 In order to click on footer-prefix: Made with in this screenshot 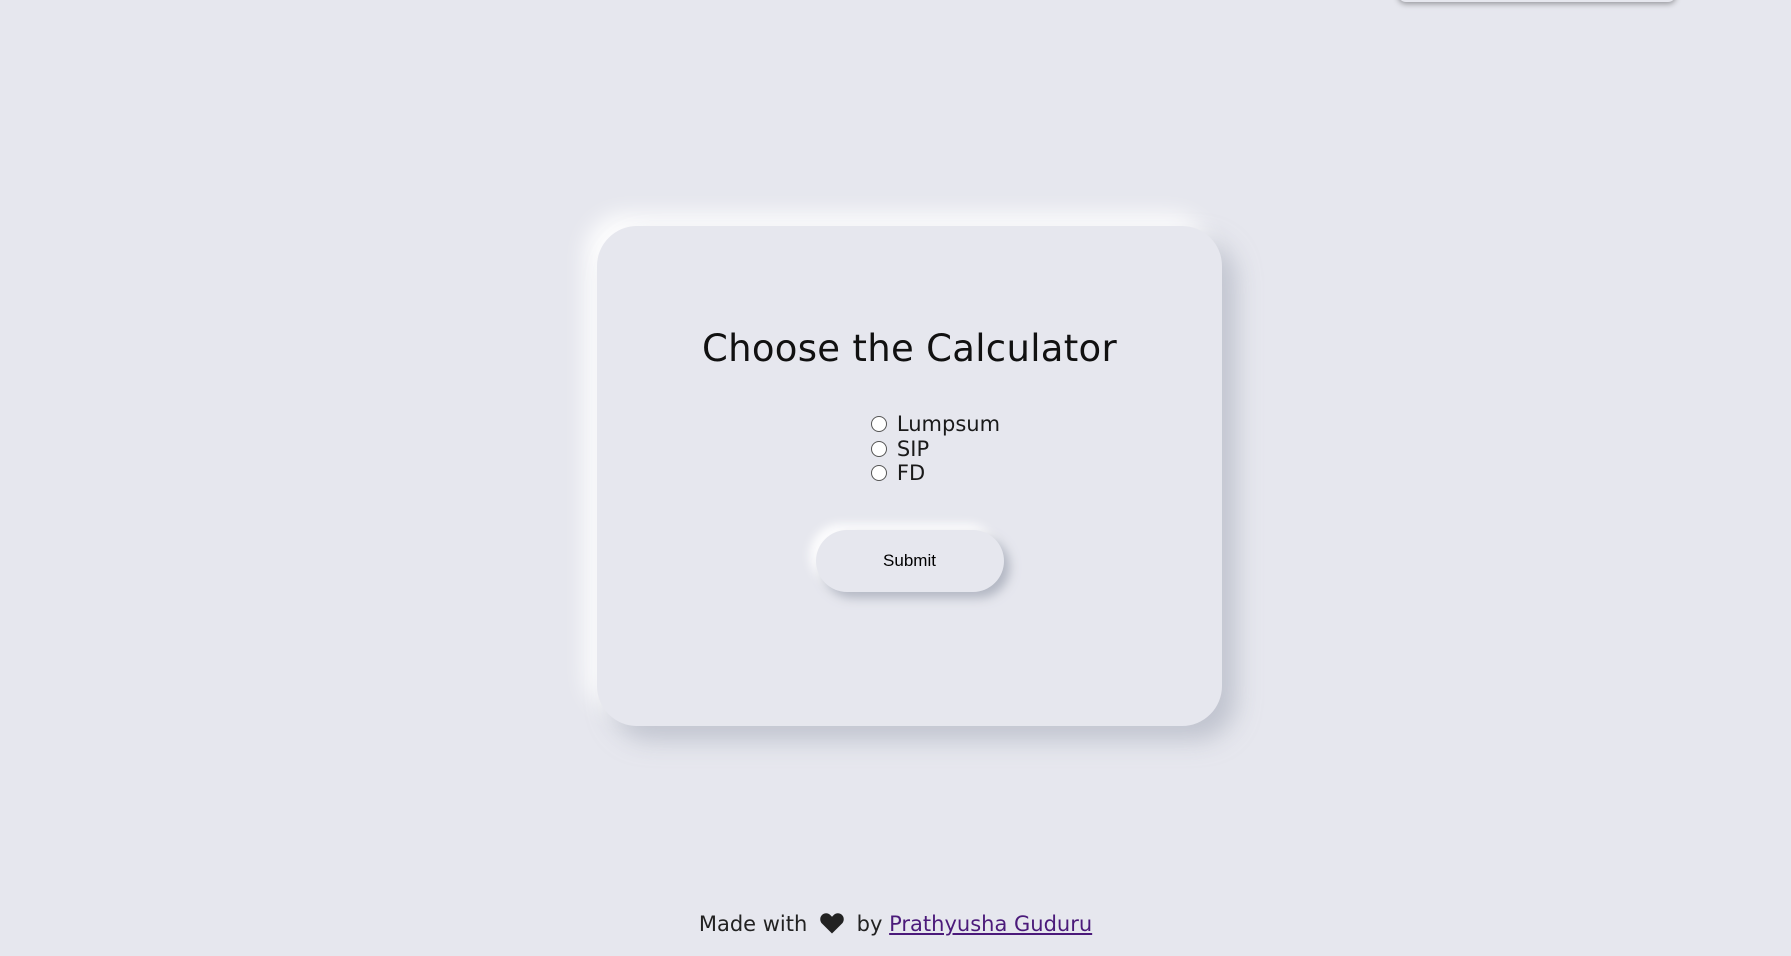, I will do `click(753, 924)`.